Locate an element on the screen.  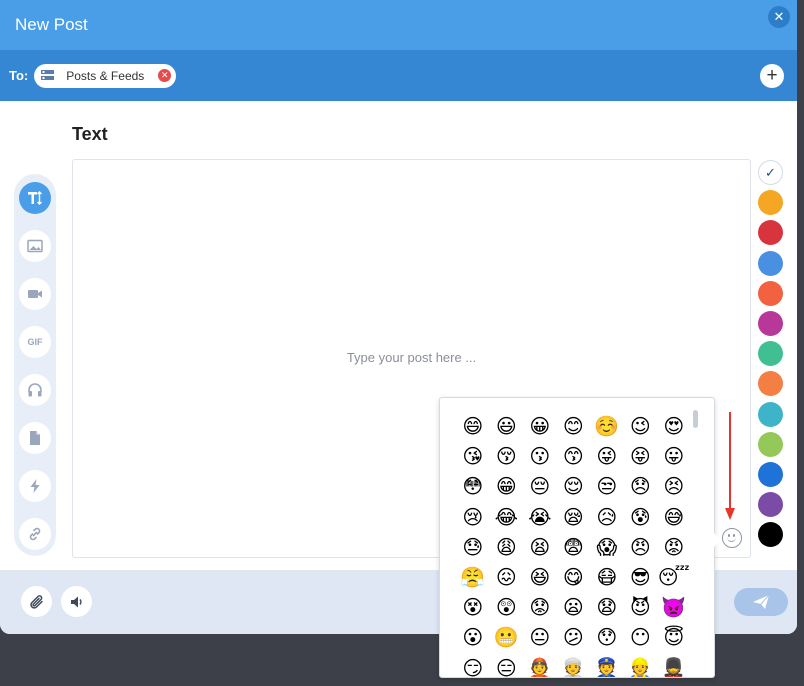
emoji-item: 😲 is located at coordinates (507, 608).